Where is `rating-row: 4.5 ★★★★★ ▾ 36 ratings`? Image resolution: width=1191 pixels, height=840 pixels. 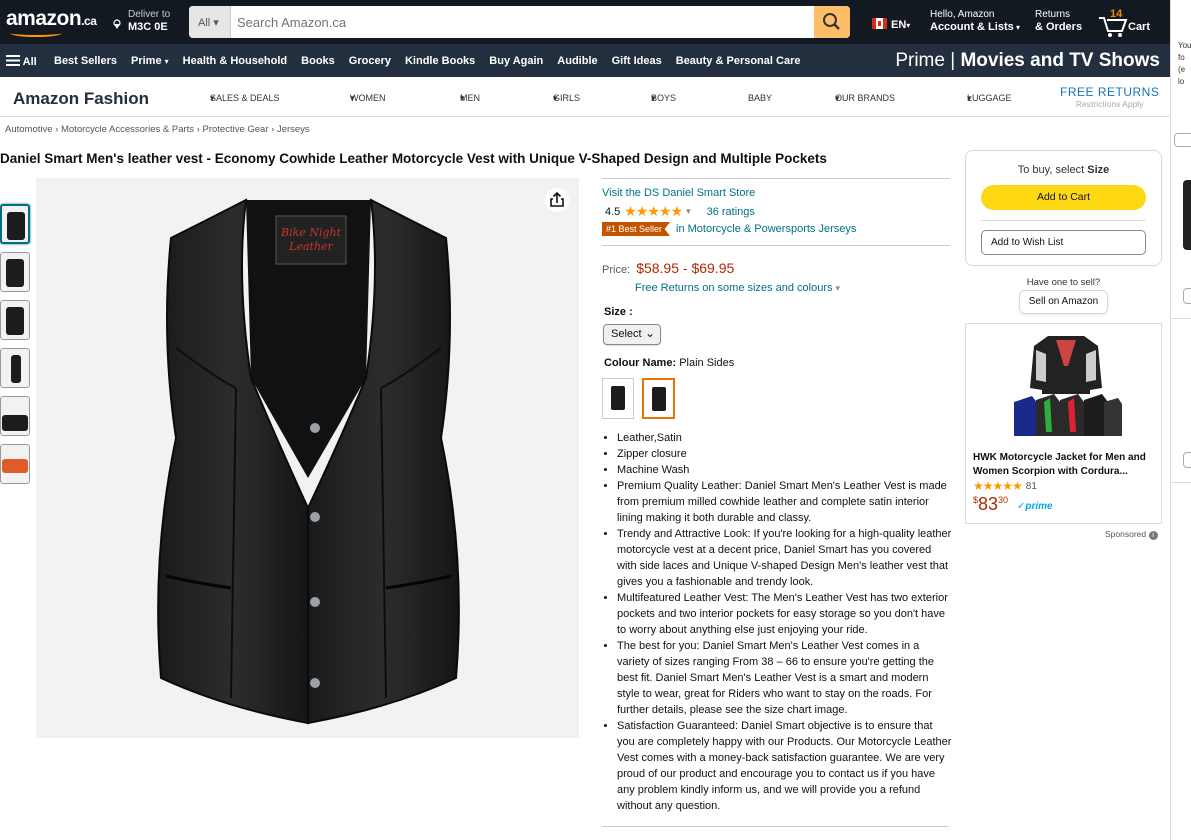
rating-row: 4.5 ★★★★★ ▾ 36 ratings is located at coordinates (680, 211).